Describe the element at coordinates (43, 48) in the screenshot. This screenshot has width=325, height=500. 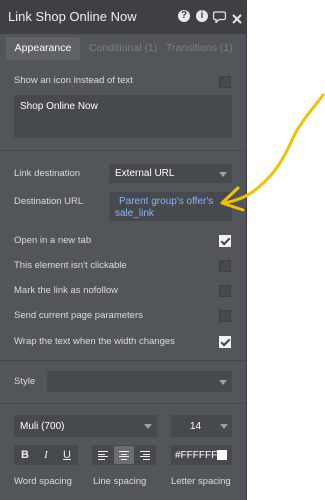
I see `tab-appearance: Appearance` at that location.